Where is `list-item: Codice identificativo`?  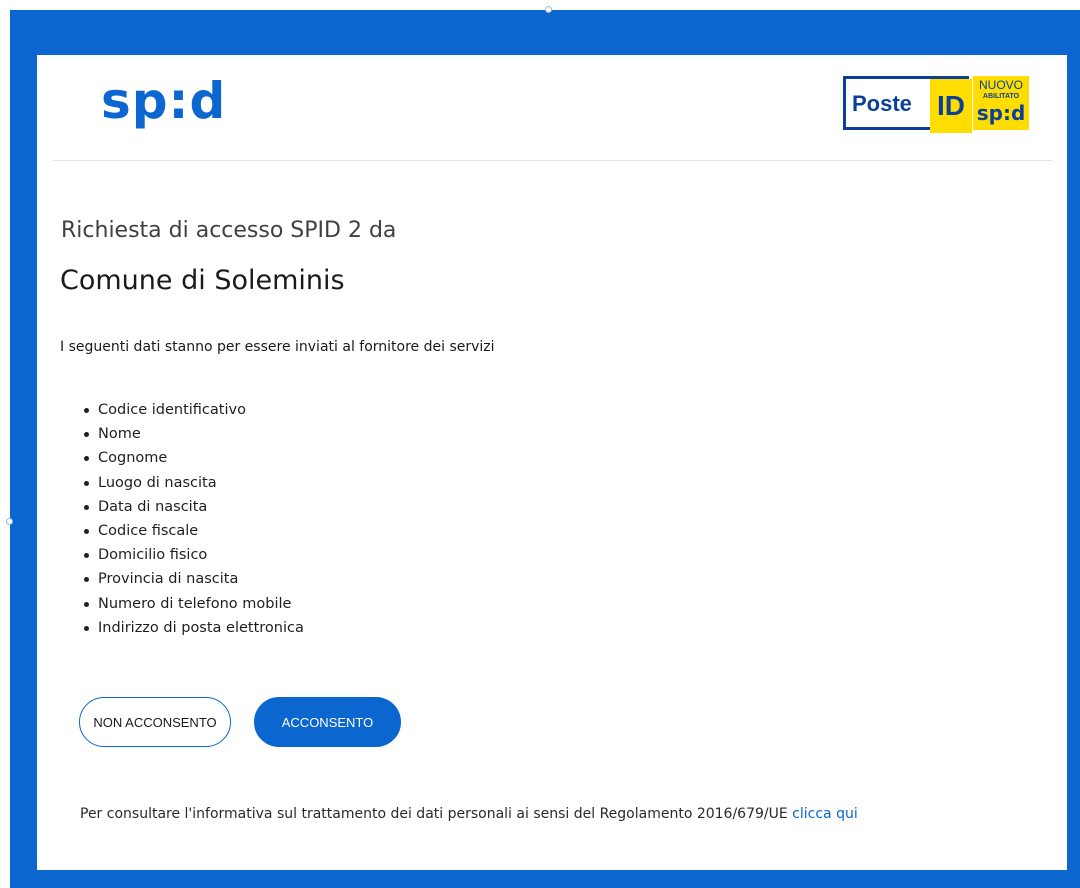 list-item: Codice identificativo is located at coordinates (193, 410).